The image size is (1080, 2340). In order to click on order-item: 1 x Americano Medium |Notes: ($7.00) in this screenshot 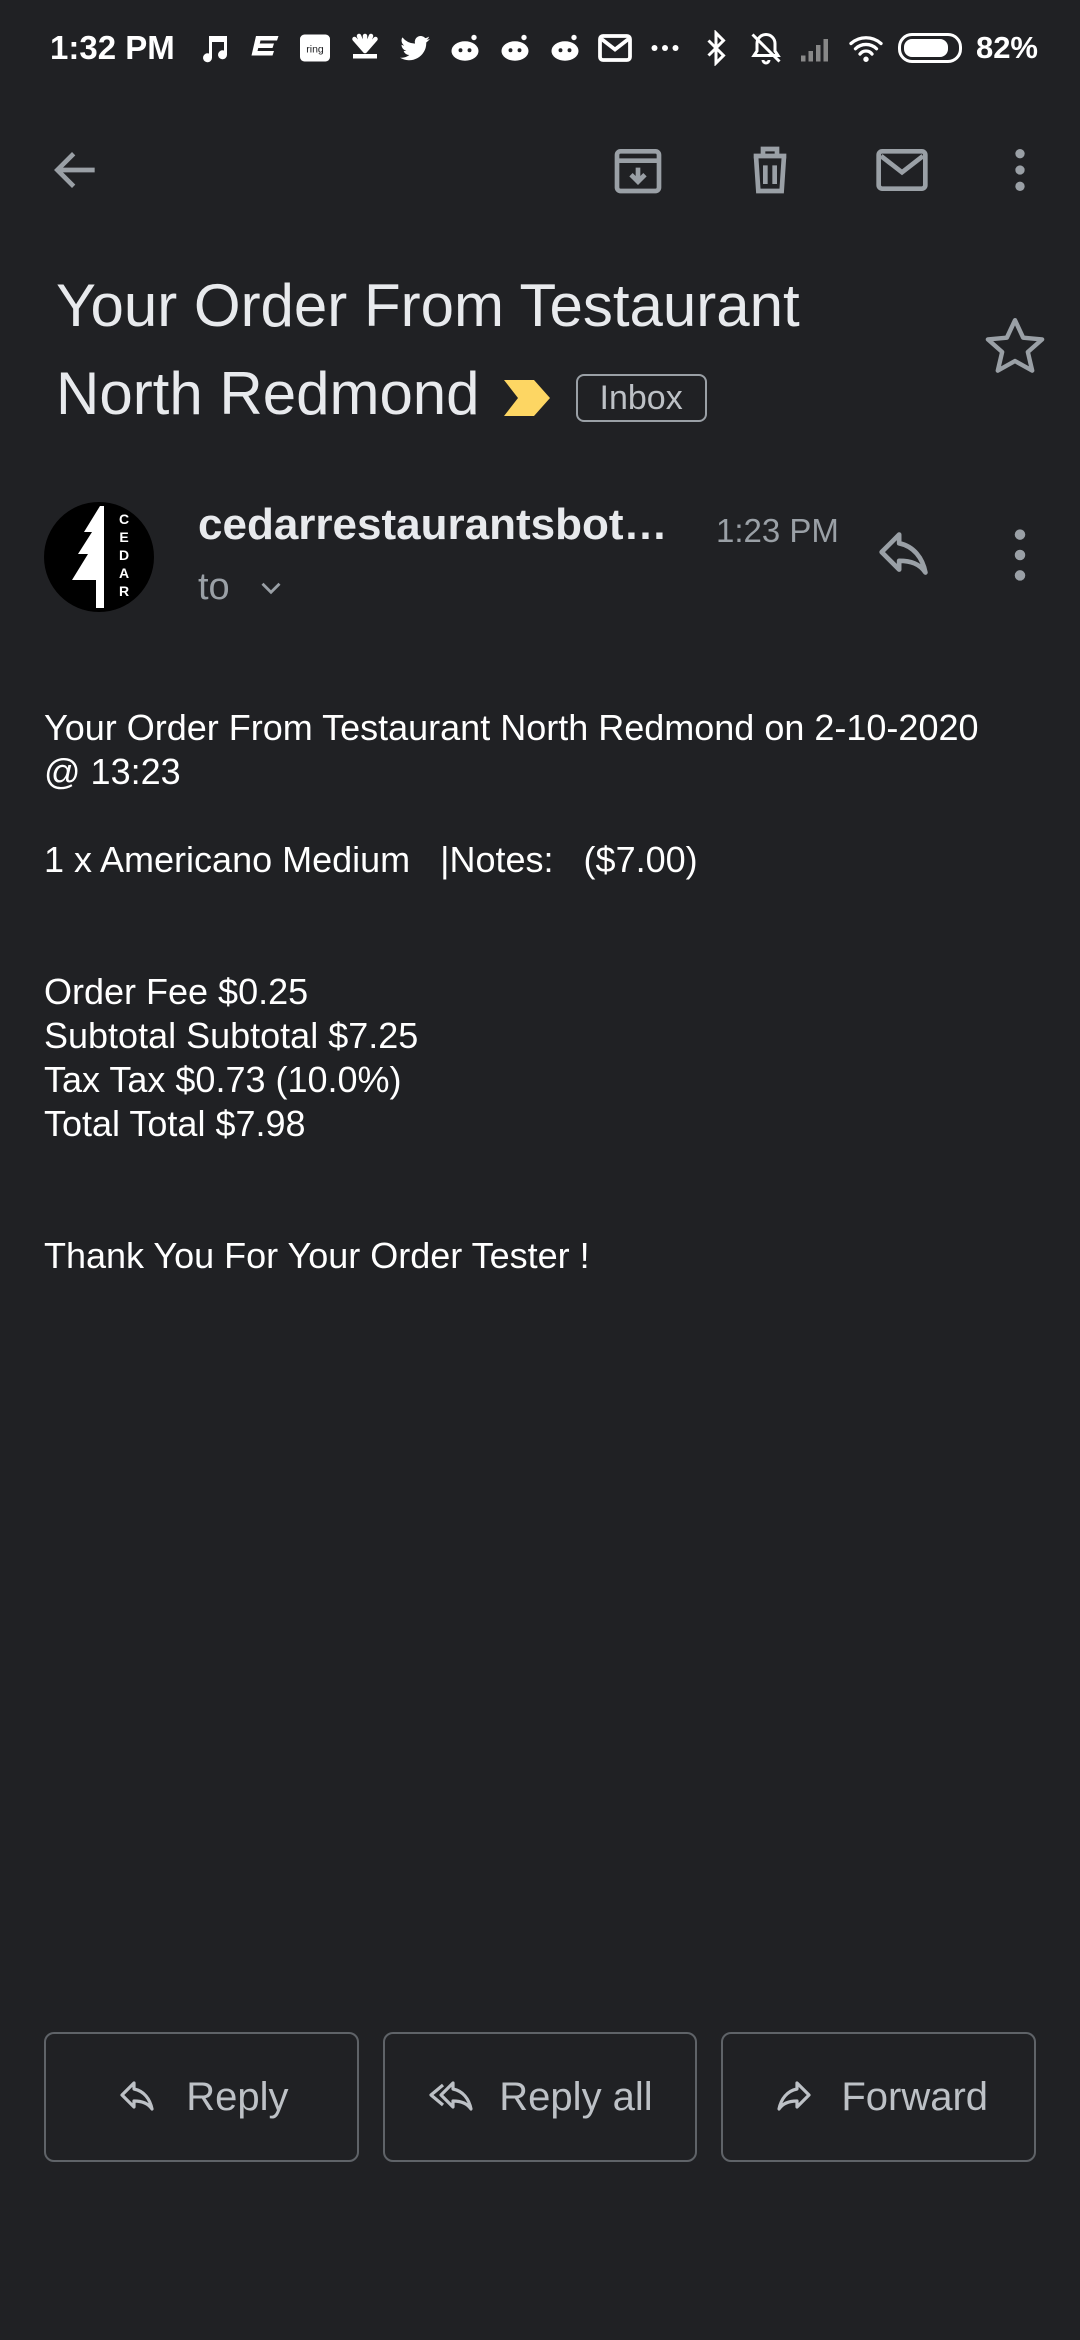, I will do `click(371, 859)`.